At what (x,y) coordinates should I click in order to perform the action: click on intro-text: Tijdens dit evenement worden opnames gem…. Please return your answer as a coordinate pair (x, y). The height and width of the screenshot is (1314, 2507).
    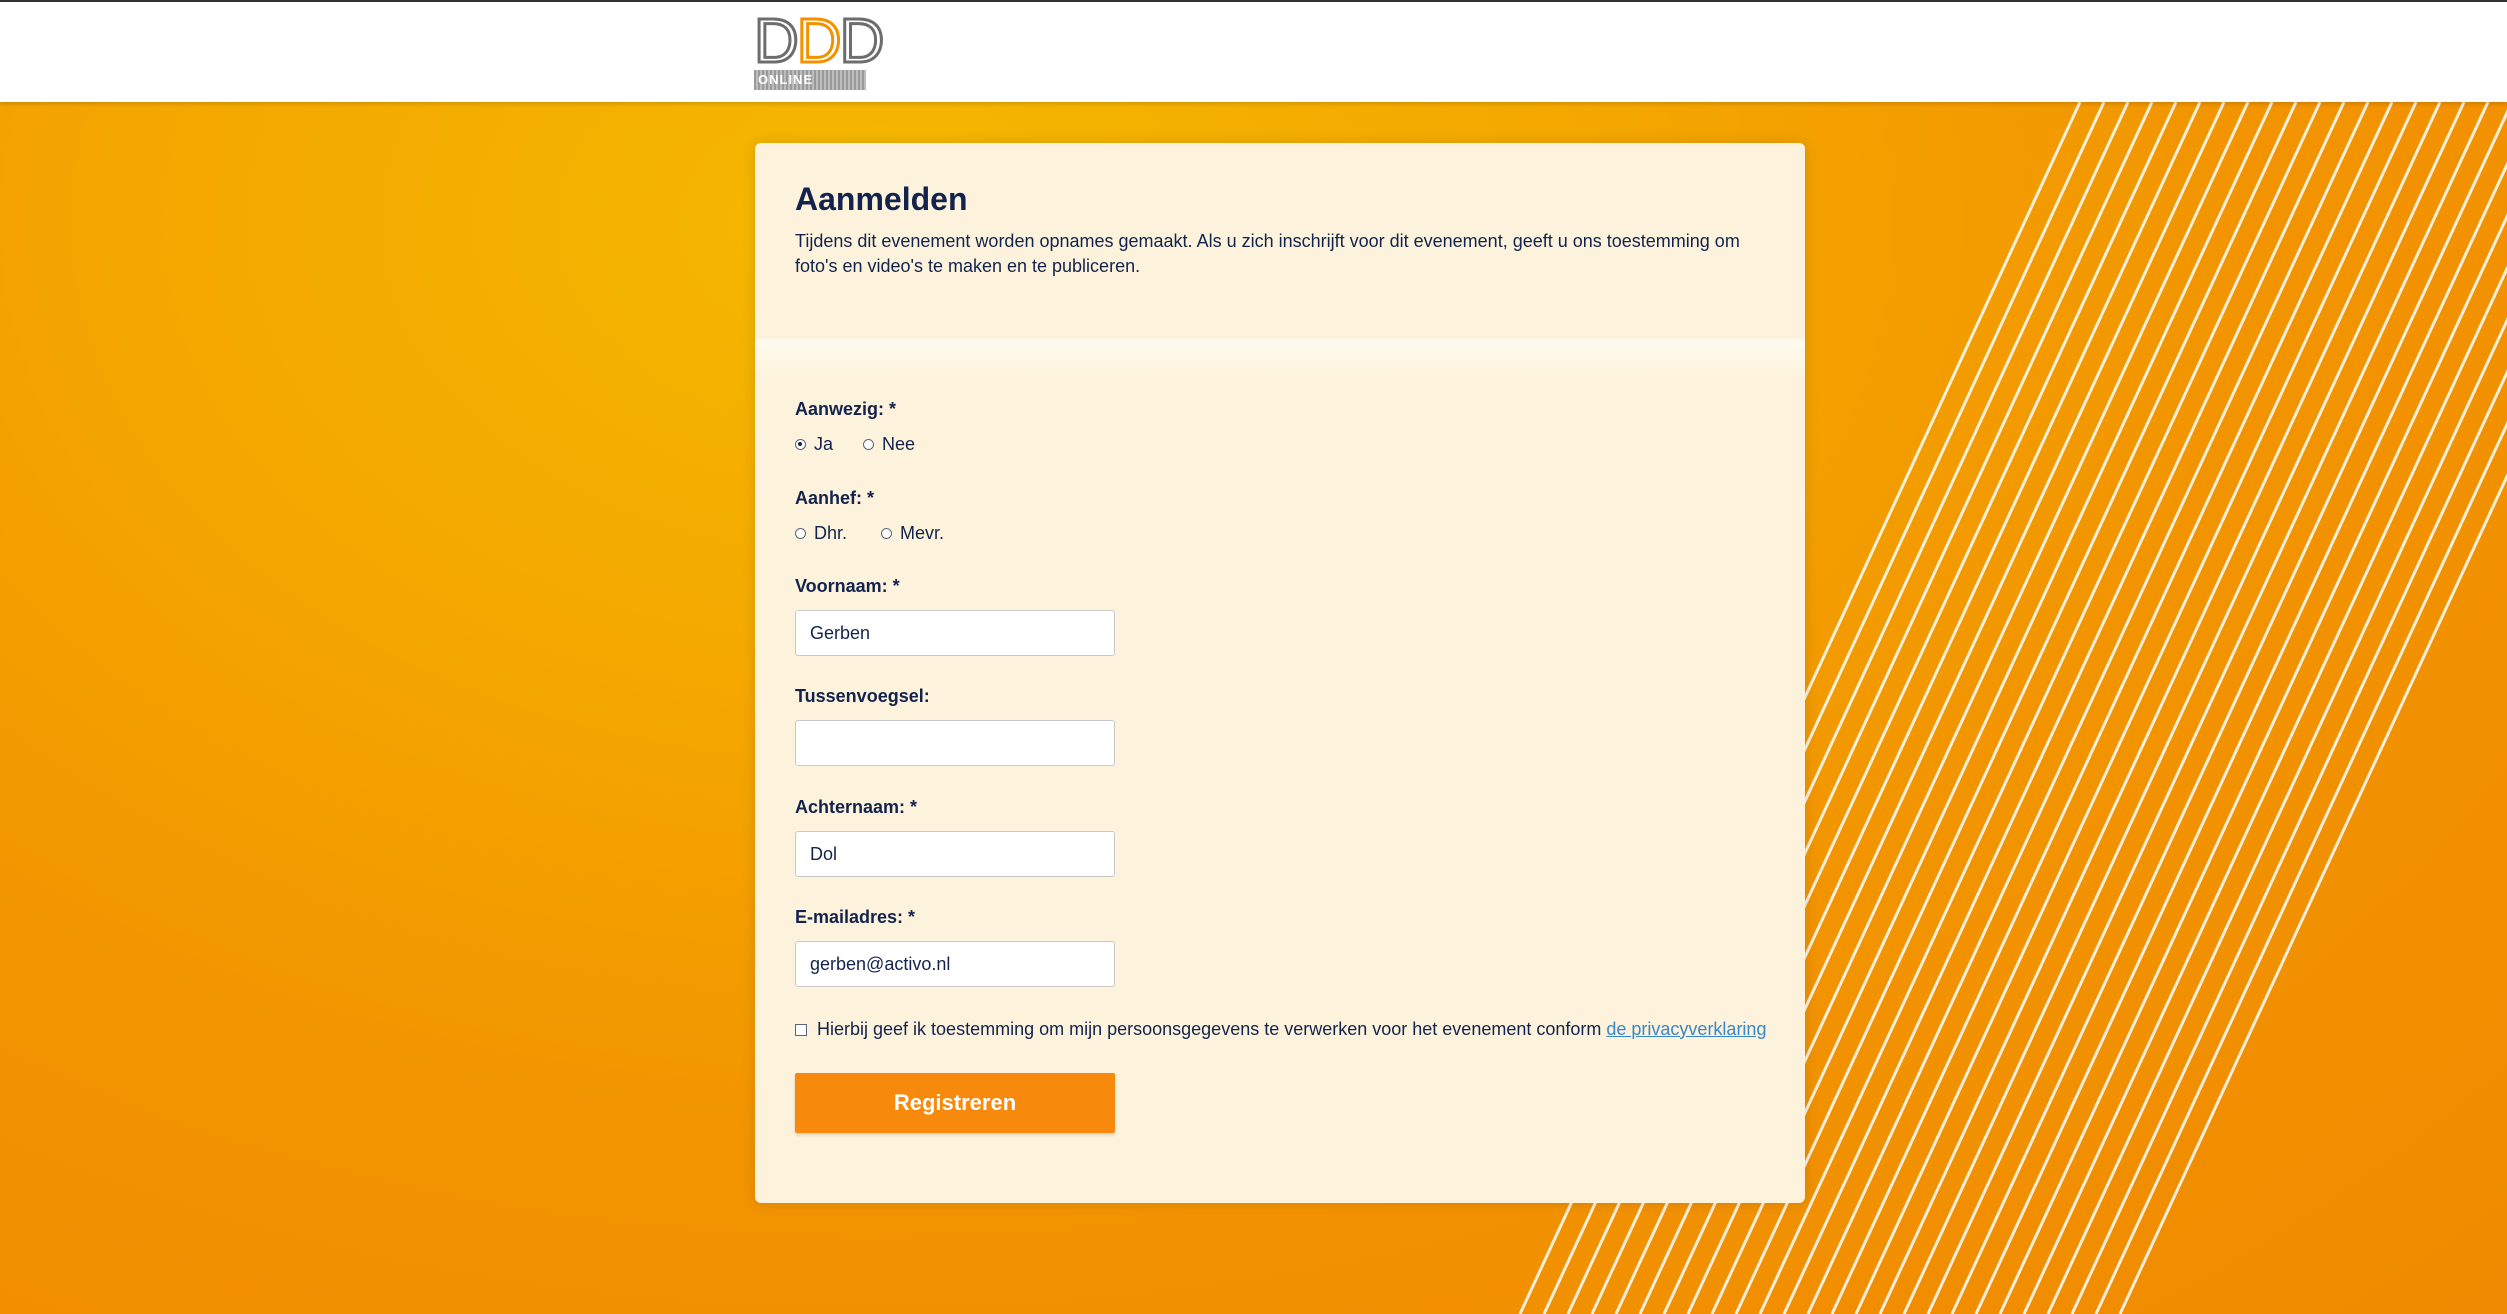
    Looking at the image, I should click on (1267, 253).